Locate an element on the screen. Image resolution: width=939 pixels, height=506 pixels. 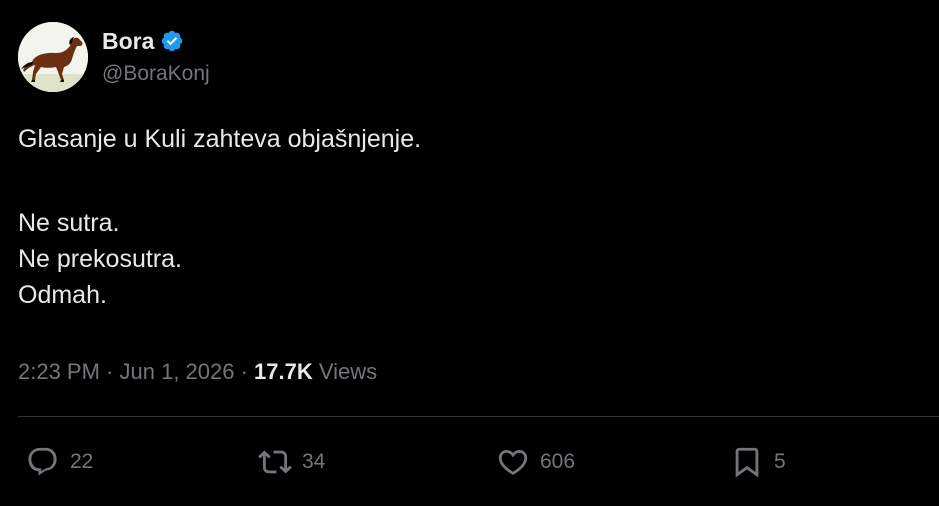
bookmark-count: 5 is located at coordinates (780, 461).